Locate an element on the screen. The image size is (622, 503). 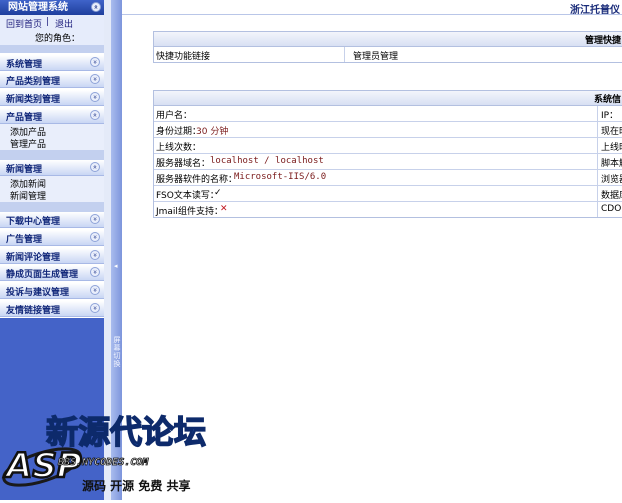
menu-product: 产品管理 » is located at coordinates (52, 116).